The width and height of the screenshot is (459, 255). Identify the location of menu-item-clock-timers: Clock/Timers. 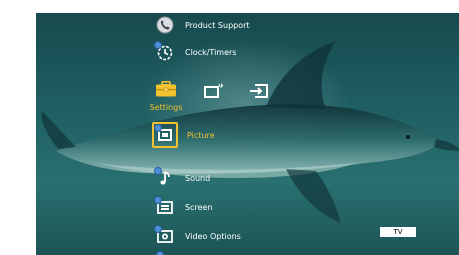
(195, 52).